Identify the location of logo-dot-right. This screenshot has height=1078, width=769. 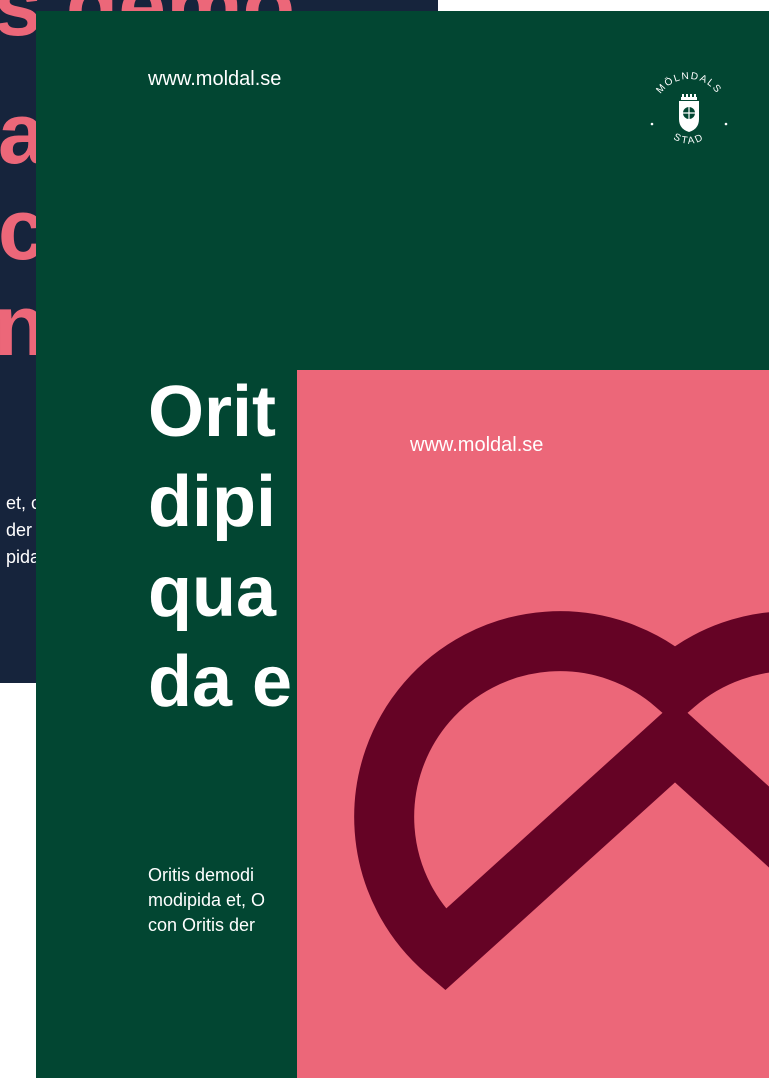
(726, 124).